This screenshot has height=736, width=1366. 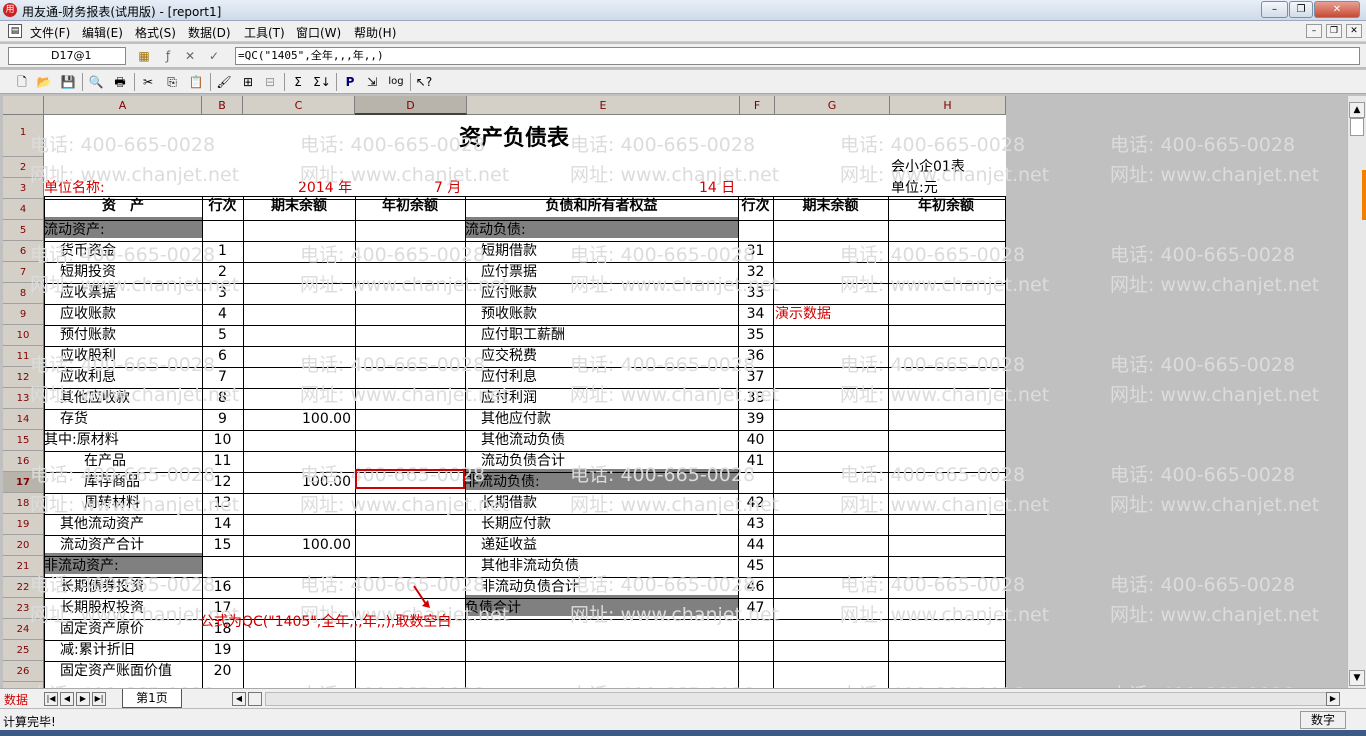 I want to click on last-sheet-icon: ▶|, so click(x=99, y=699).